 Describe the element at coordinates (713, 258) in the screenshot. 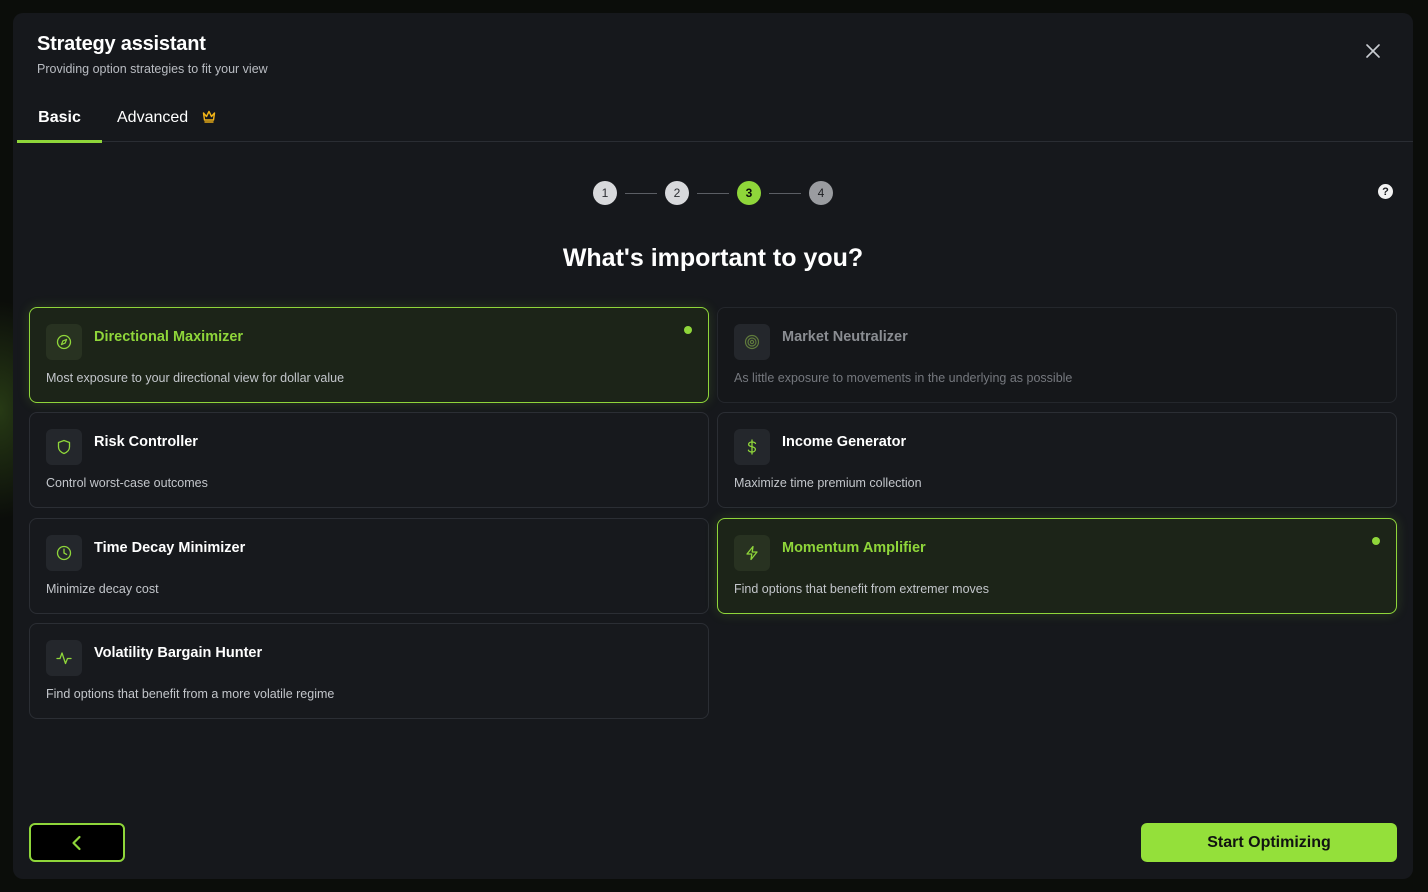

I see `question-heading: What's important to you?` at that location.